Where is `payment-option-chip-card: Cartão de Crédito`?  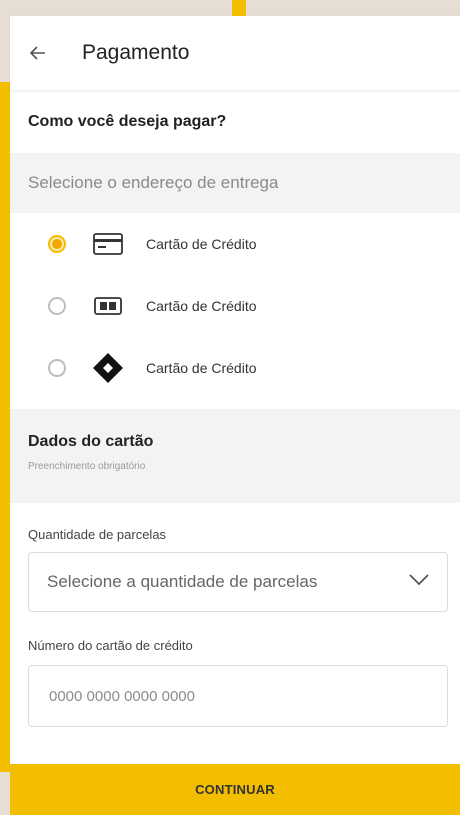 payment-option-chip-card: Cartão de Crédito is located at coordinates (235, 306).